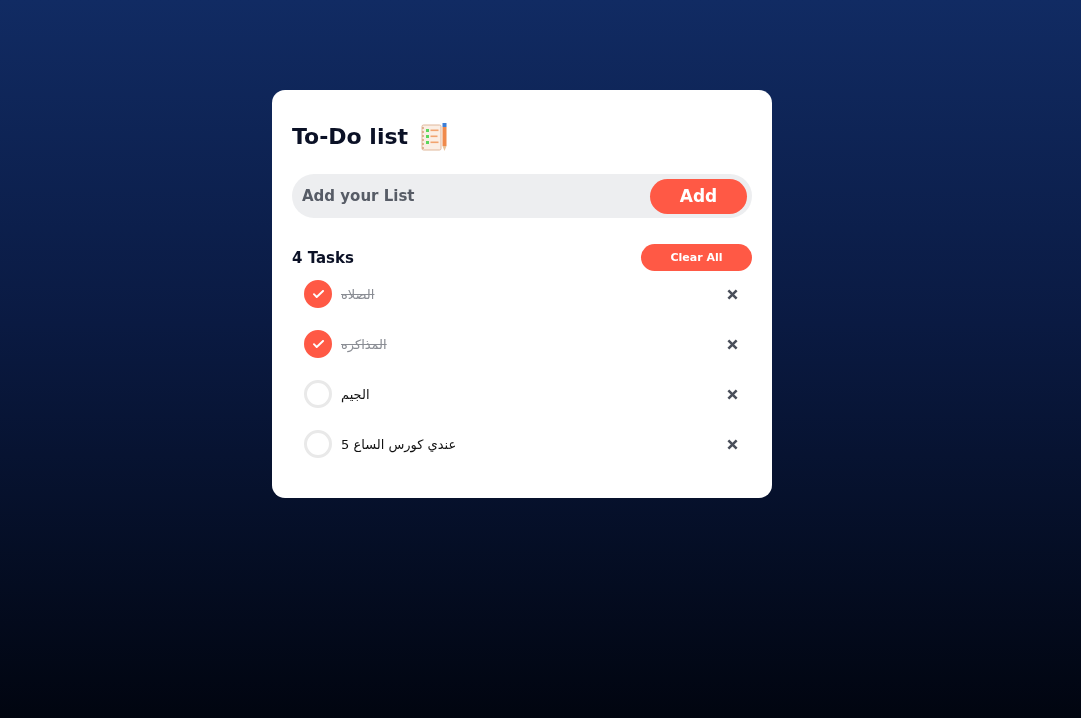 The image size is (1081, 718). I want to click on clear-all-button: Clear All, so click(696, 257).